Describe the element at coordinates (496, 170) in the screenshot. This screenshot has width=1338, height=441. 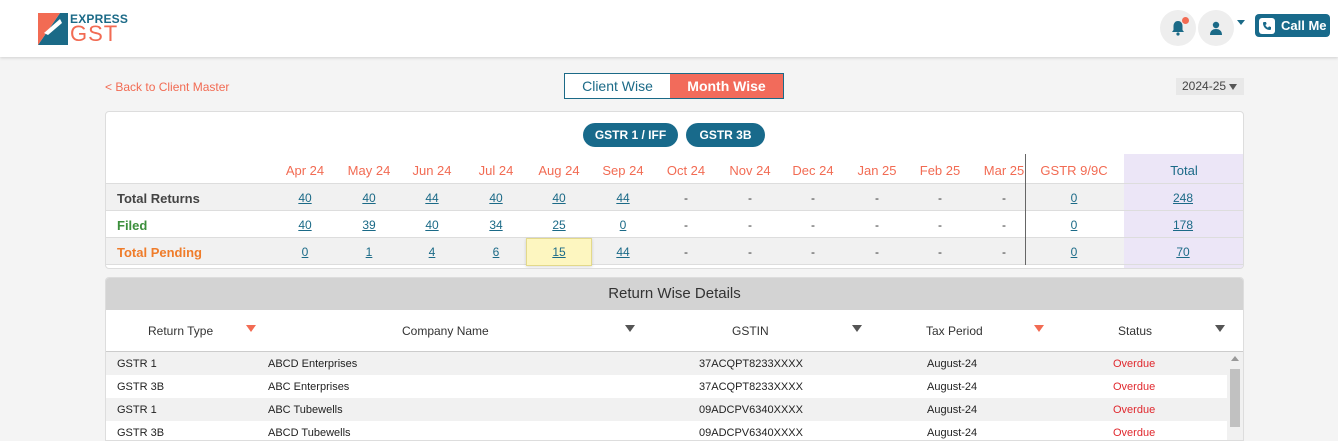
I see `month-header: Jul 24` at that location.